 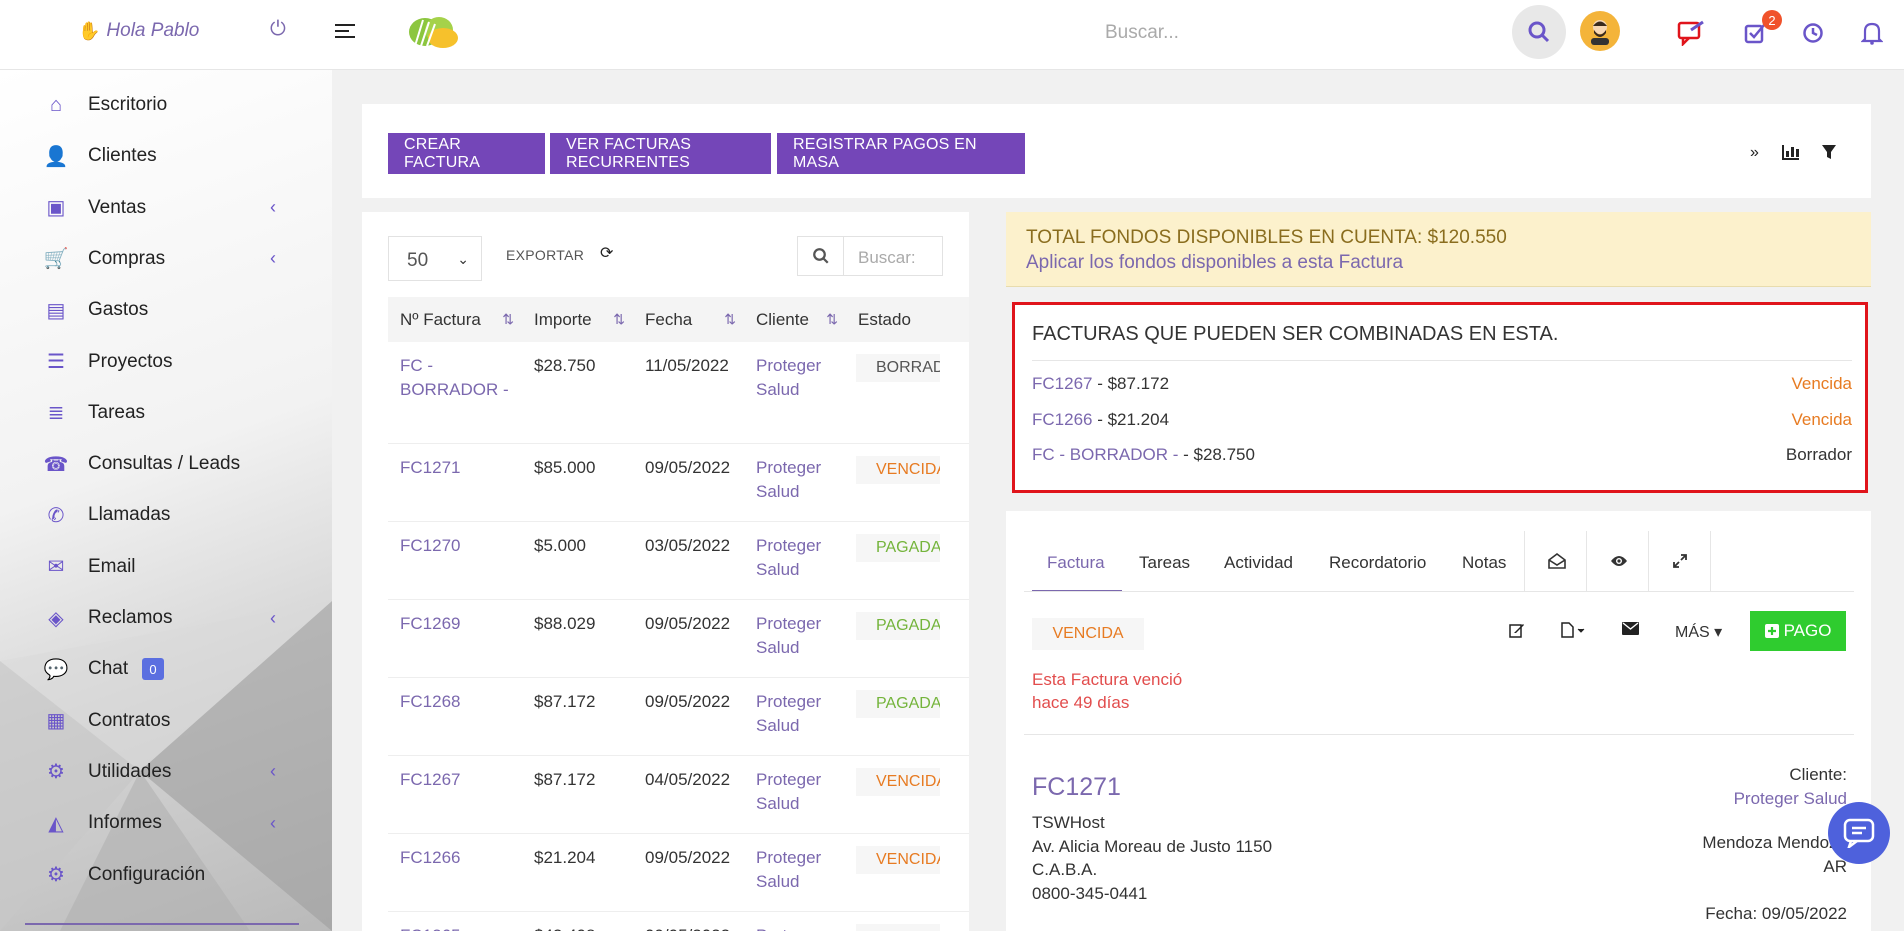 I want to click on sidebar-item-escritorio: ⌂ Escritorio, so click(x=166, y=105).